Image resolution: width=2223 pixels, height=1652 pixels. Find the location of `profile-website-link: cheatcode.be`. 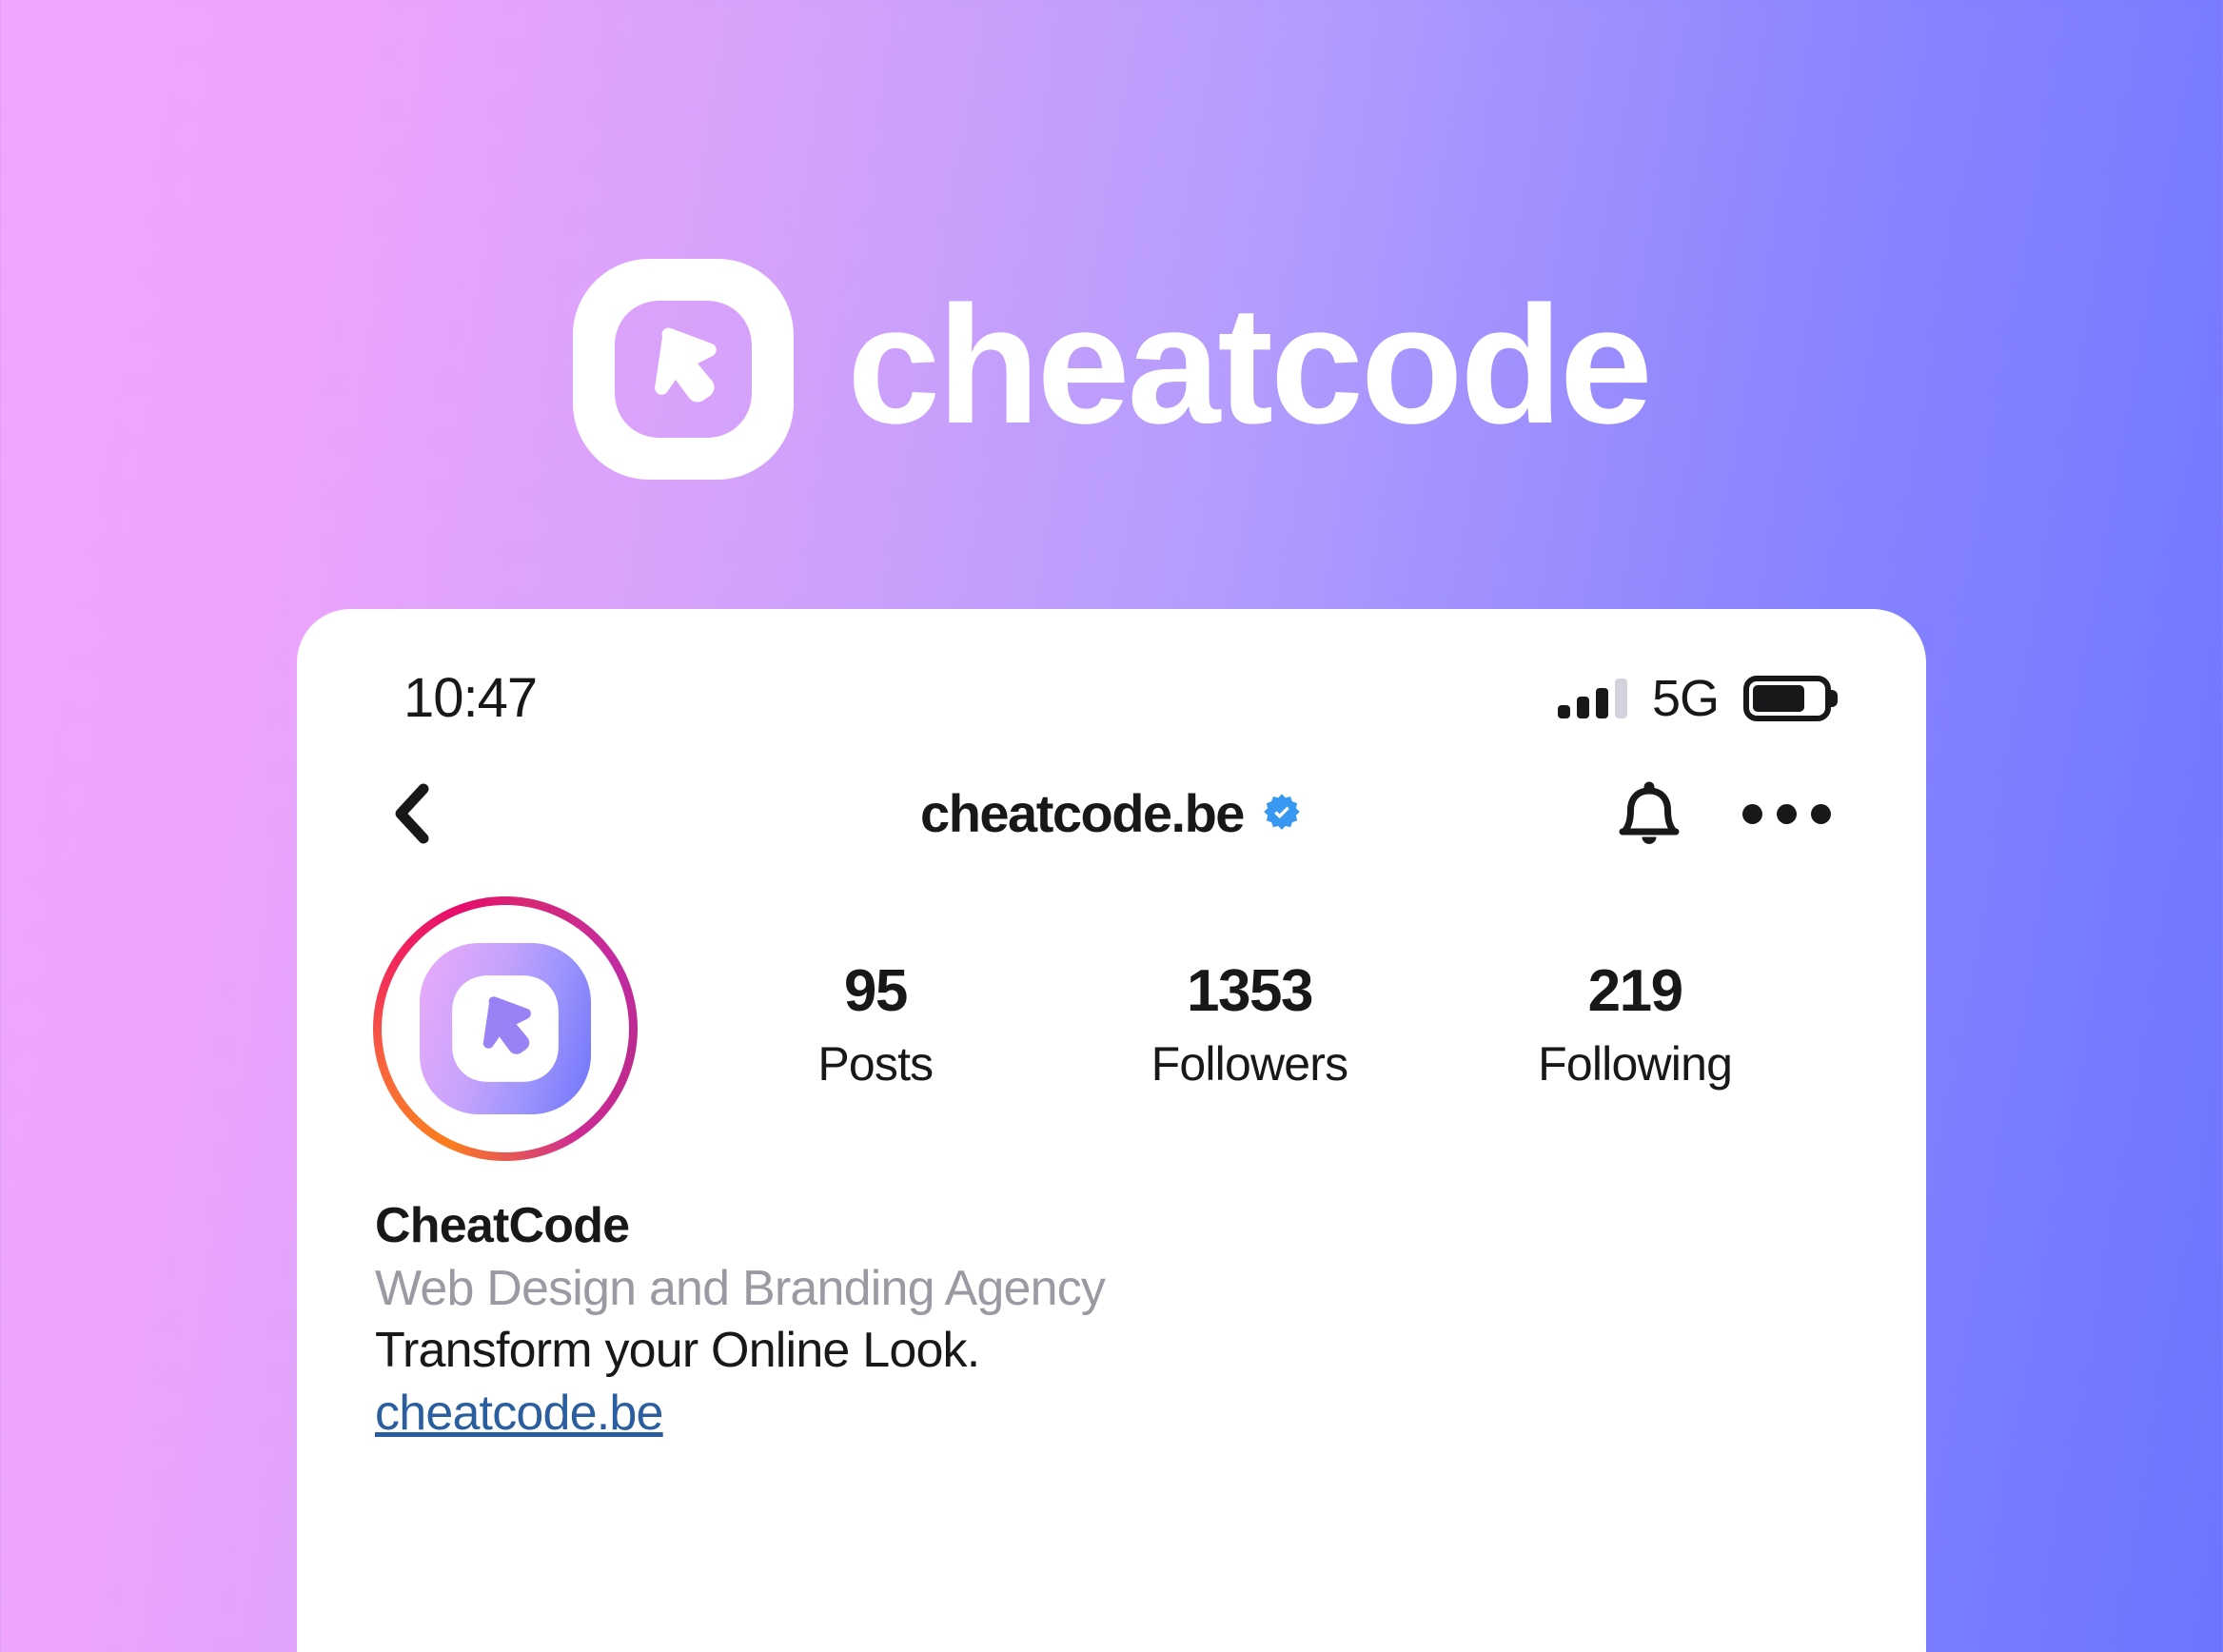

profile-website-link: cheatcode.be is located at coordinates (519, 1414).